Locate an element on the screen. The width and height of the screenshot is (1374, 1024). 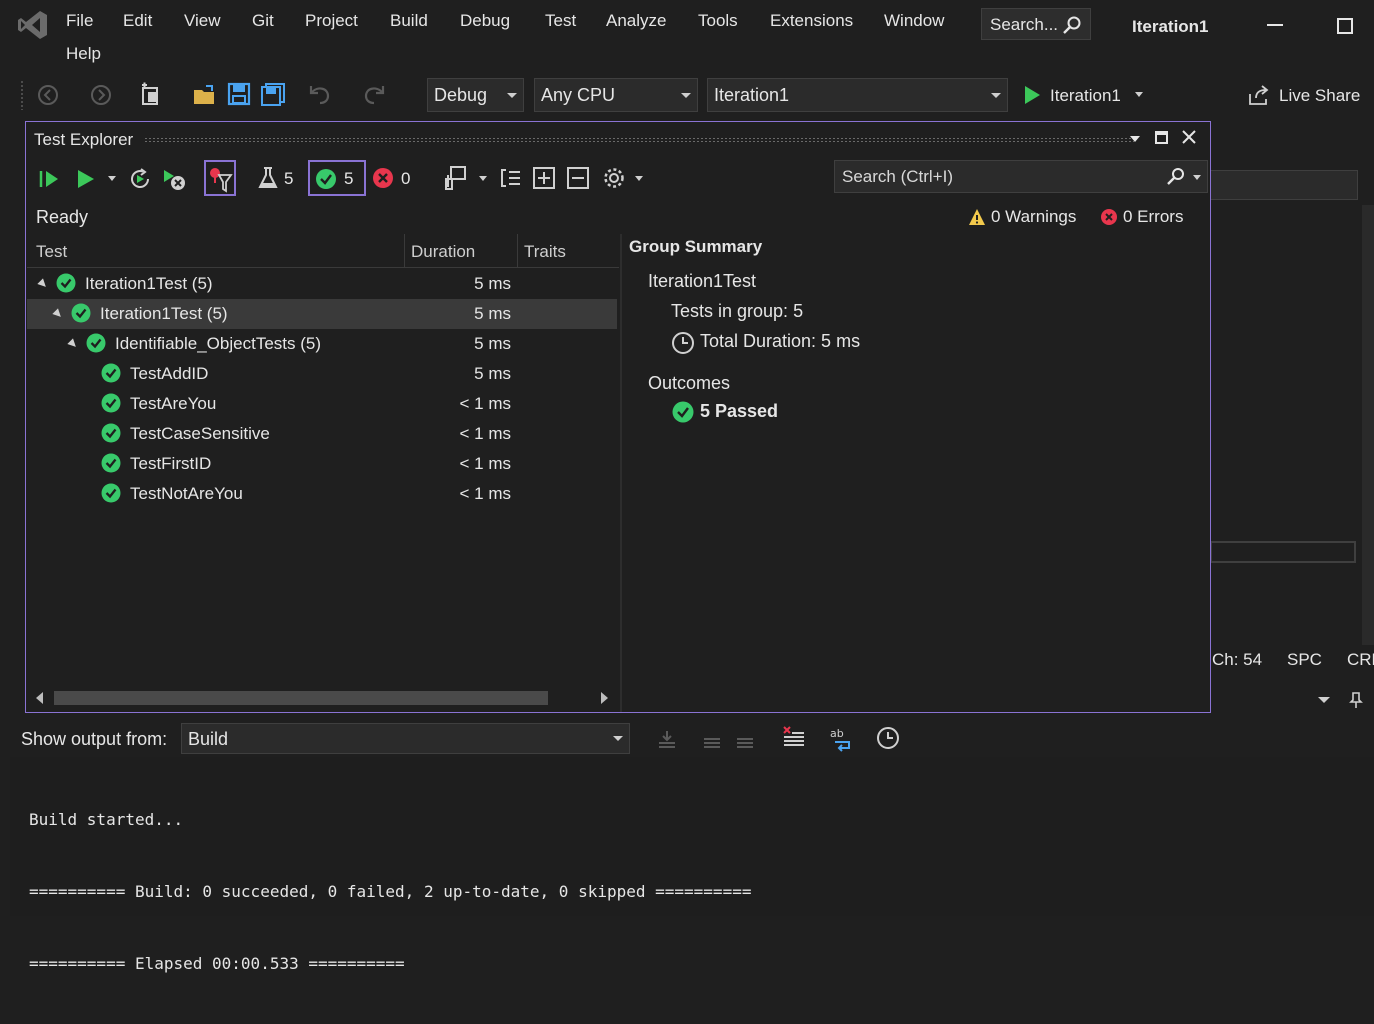
column-header-traits: Traits is located at coordinates (545, 252).